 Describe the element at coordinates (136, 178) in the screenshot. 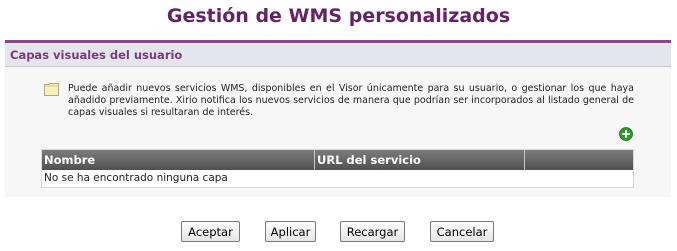

I see `empty-message: No se ha encontrado ninguna capa` at that location.